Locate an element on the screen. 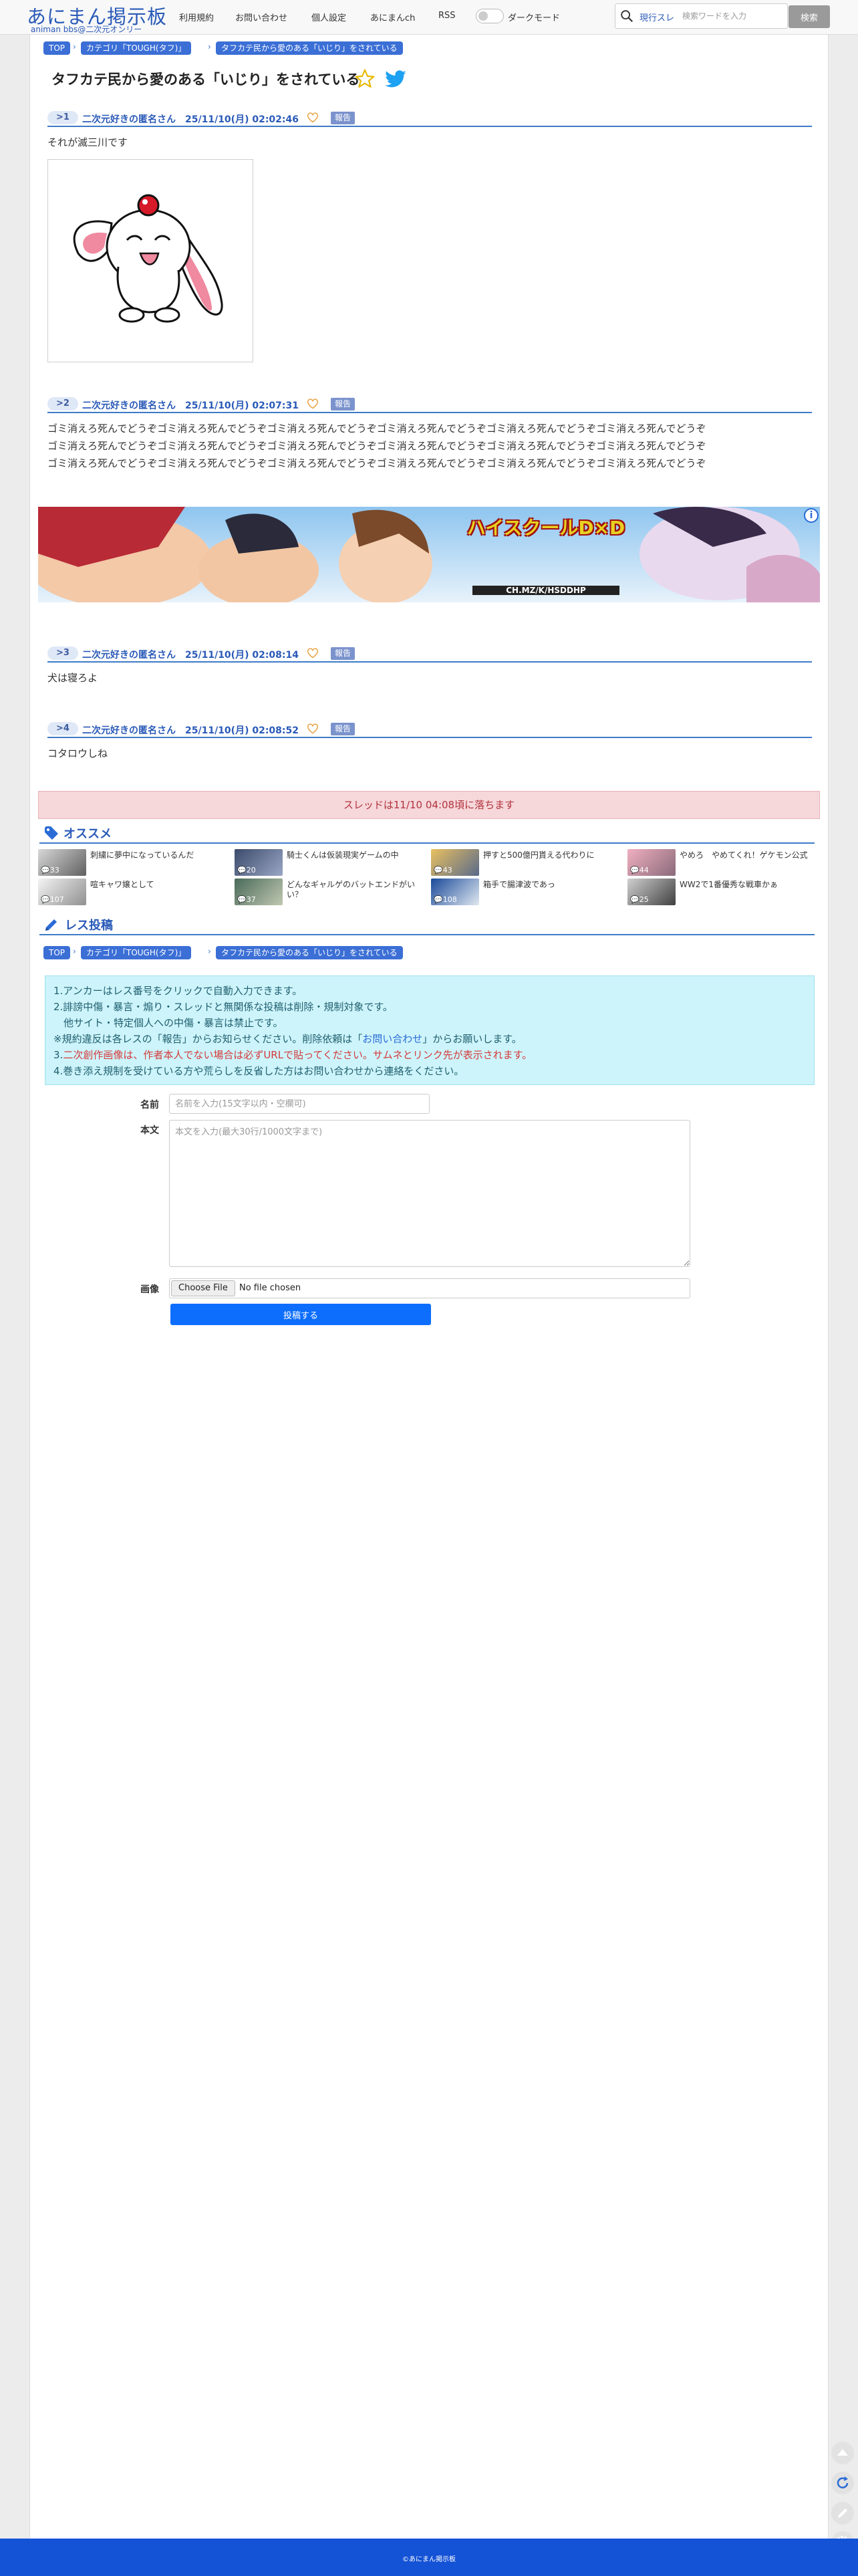 The height and width of the screenshot is (2576, 858). nav-settings-link: 個人設定 is located at coordinates (328, 17).